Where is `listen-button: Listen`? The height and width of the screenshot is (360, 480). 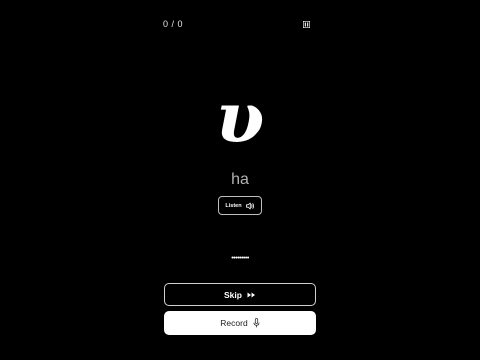 listen-button: Listen is located at coordinates (240, 205).